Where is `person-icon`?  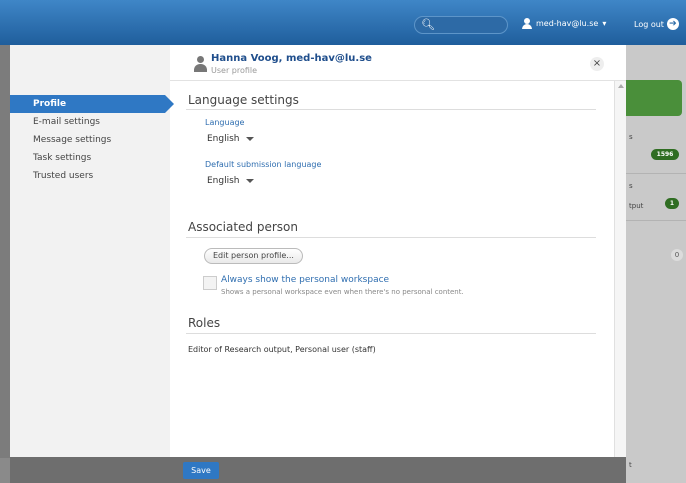
person-icon is located at coordinates (200, 64).